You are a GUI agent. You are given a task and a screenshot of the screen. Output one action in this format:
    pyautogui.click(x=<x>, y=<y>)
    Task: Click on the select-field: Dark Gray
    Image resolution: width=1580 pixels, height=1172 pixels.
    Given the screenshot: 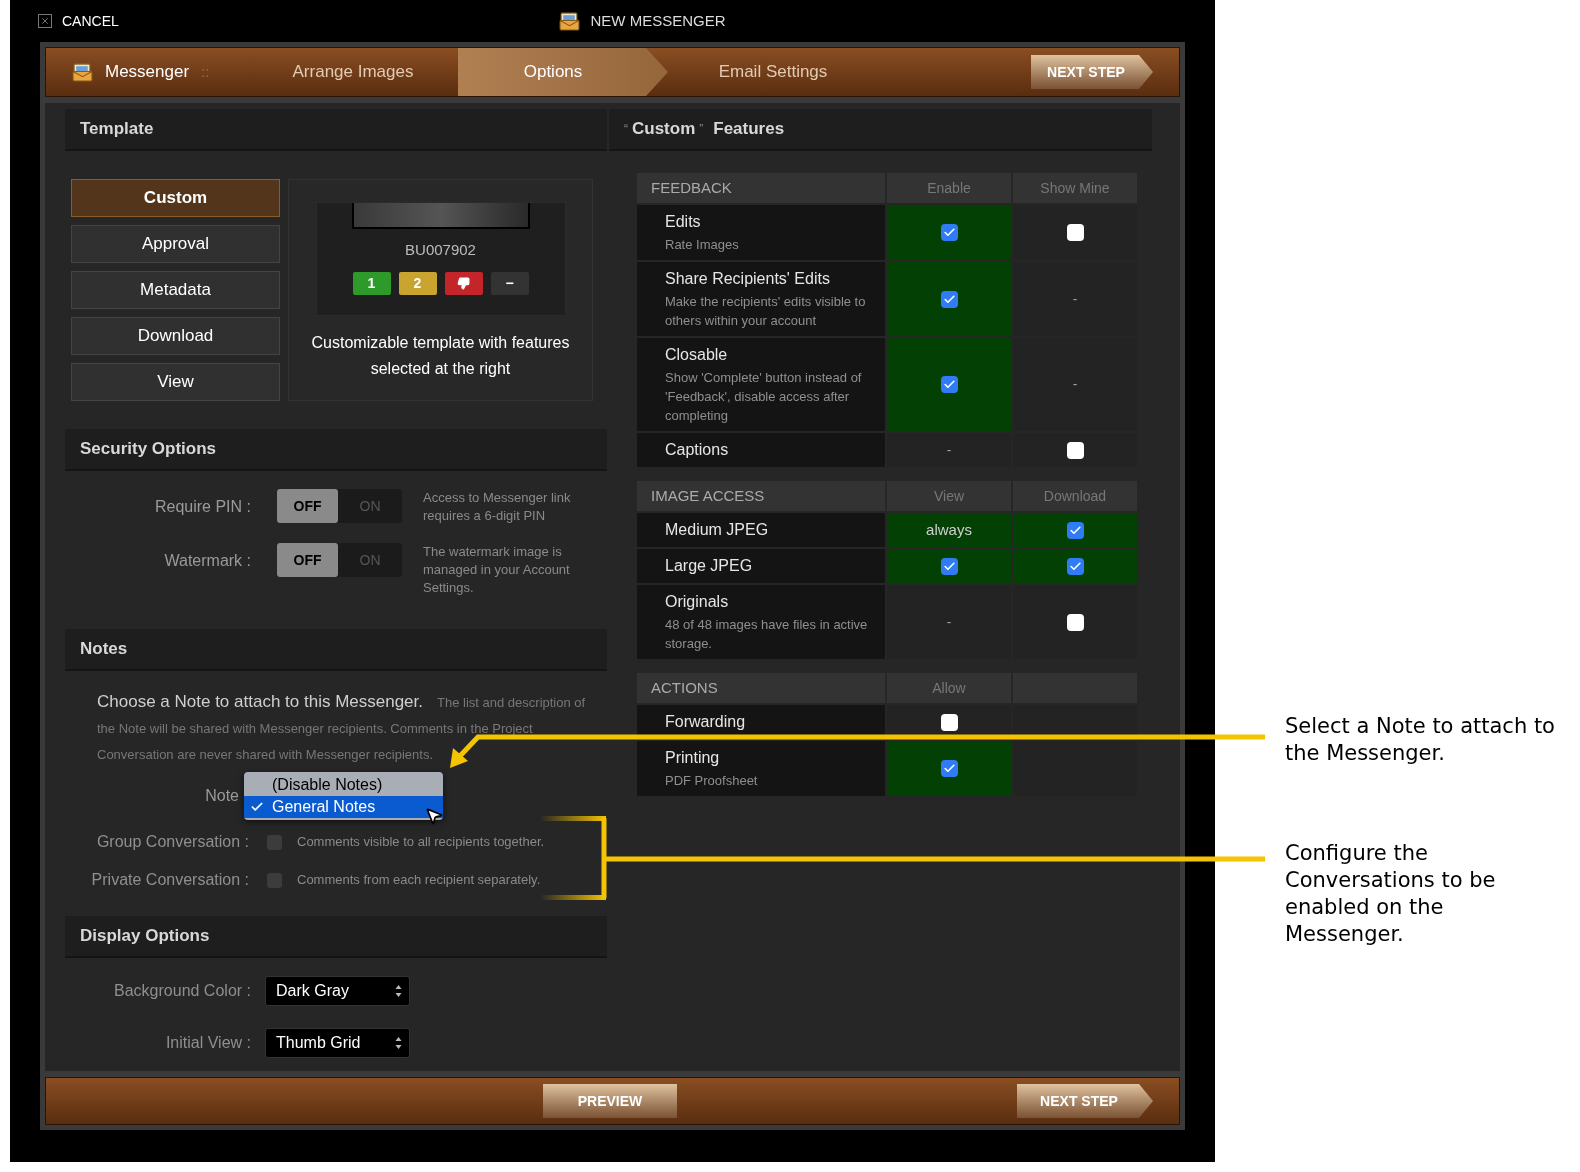 What is the action you would take?
    pyautogui.click(x=337, y=991)
    